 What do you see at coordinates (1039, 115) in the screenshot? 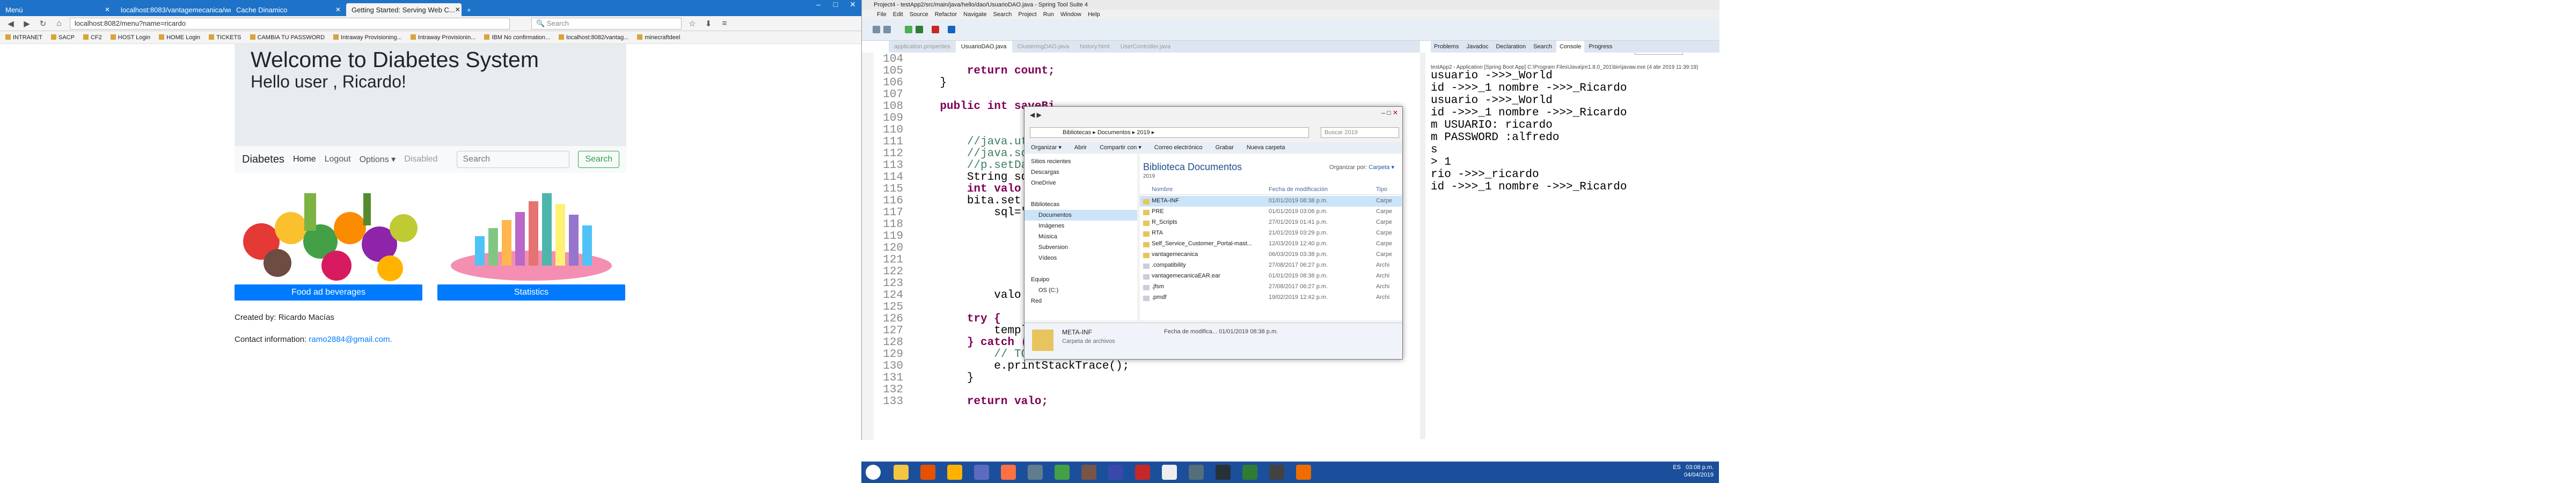
I see `forward-icon: ▶` at bounding box center [1039, 115].